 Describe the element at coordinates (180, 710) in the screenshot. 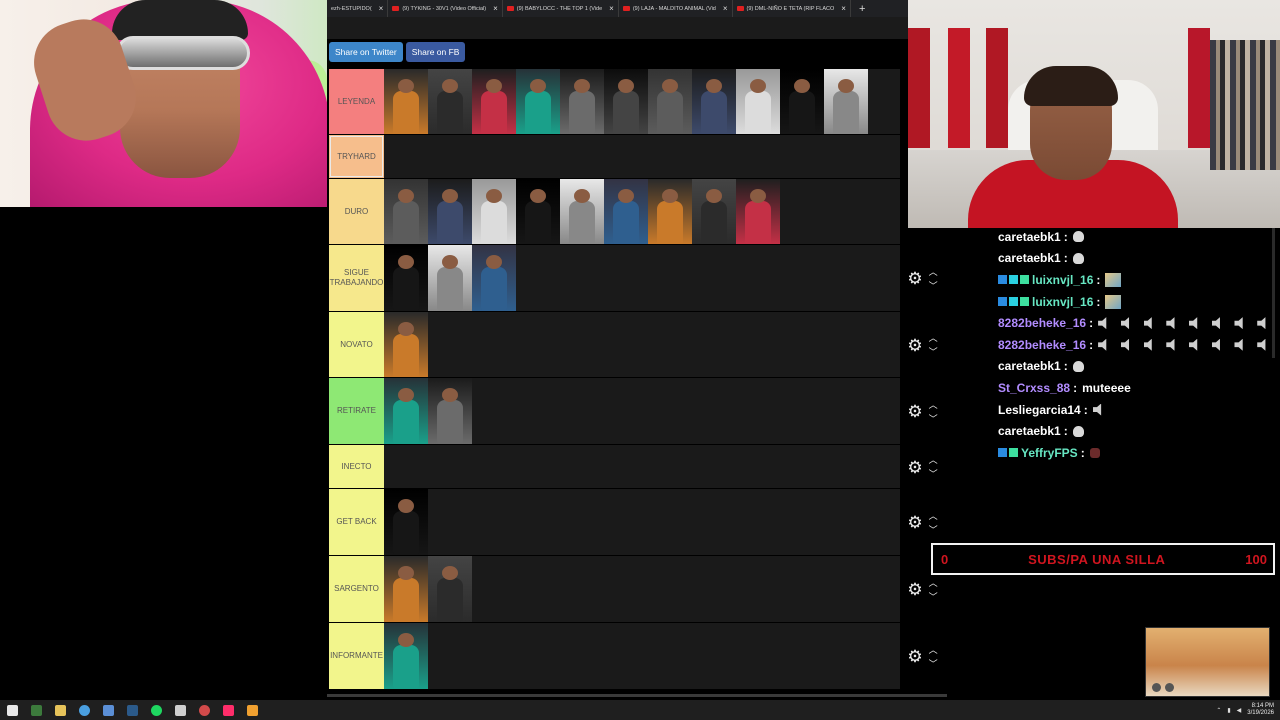

I see `pen-icon` at that location.